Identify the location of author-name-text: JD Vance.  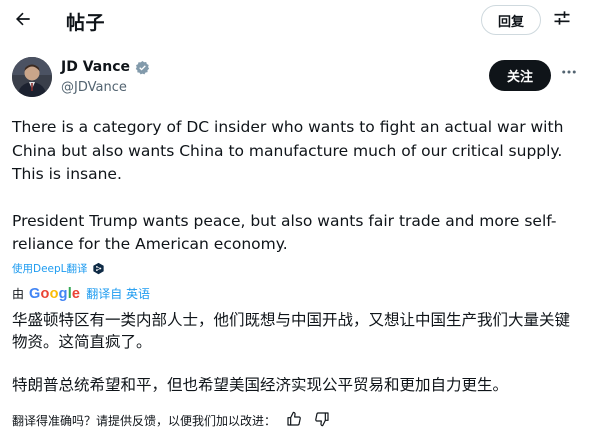
(95, 67).